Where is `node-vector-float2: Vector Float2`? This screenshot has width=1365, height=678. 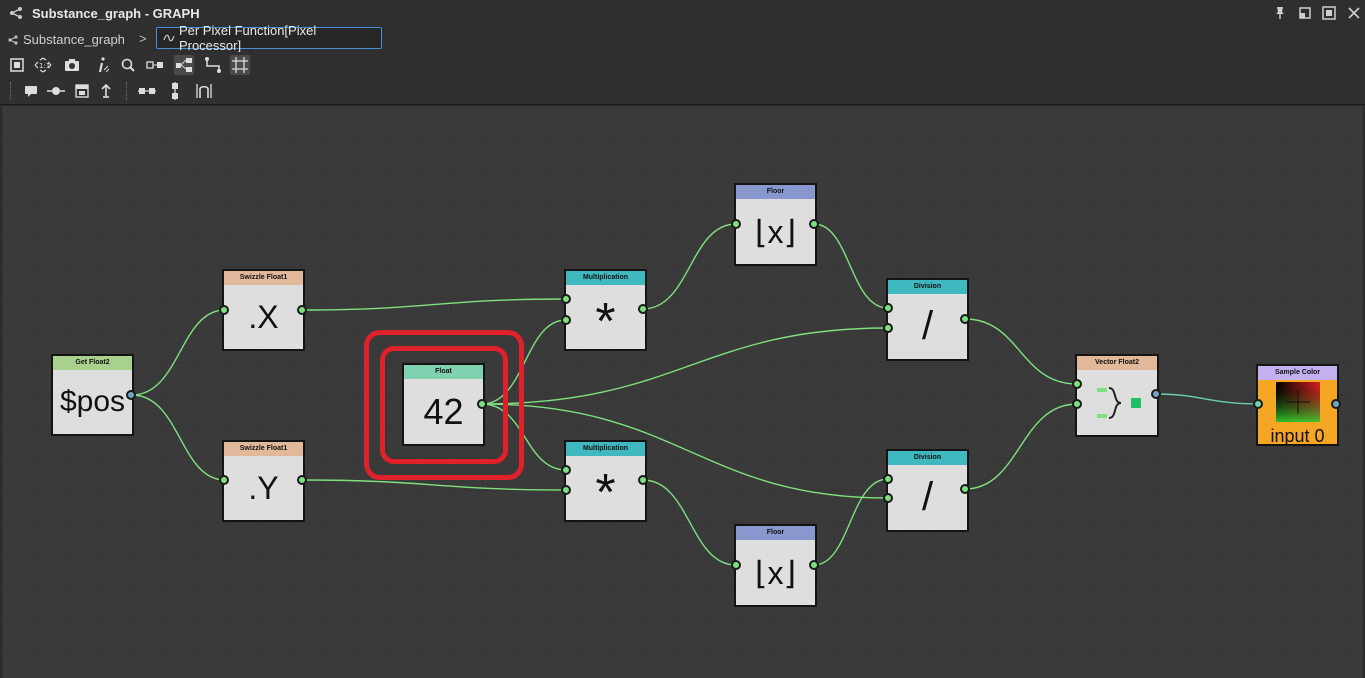 node-vector-float2: Vector Float2 is located at coordinates (1117, 395).